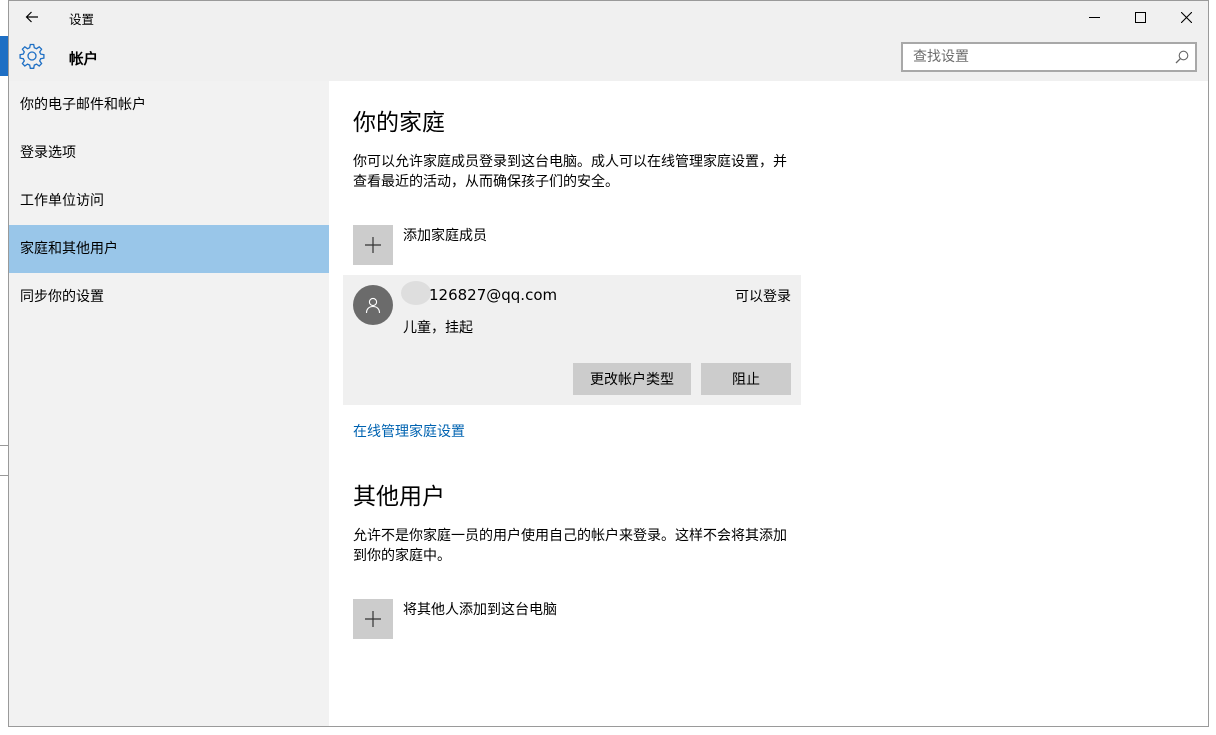  I want to click on close-button, so click(1185, 17).